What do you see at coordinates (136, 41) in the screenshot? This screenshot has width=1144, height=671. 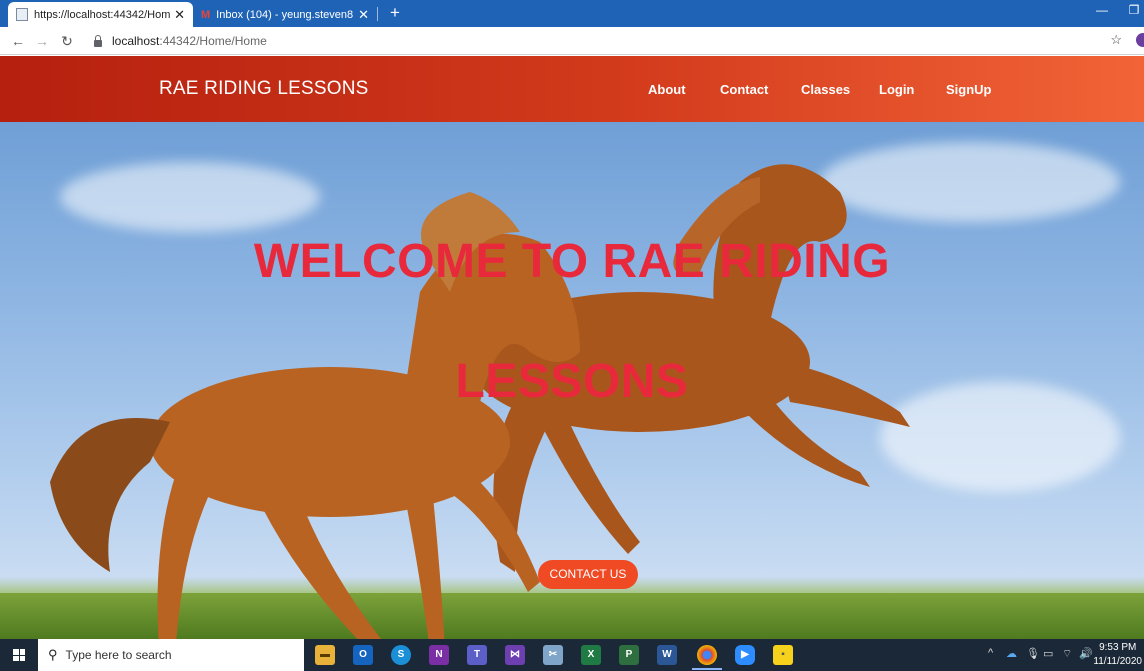 I see `url-host: localhost` at bounding box center [136, 41].